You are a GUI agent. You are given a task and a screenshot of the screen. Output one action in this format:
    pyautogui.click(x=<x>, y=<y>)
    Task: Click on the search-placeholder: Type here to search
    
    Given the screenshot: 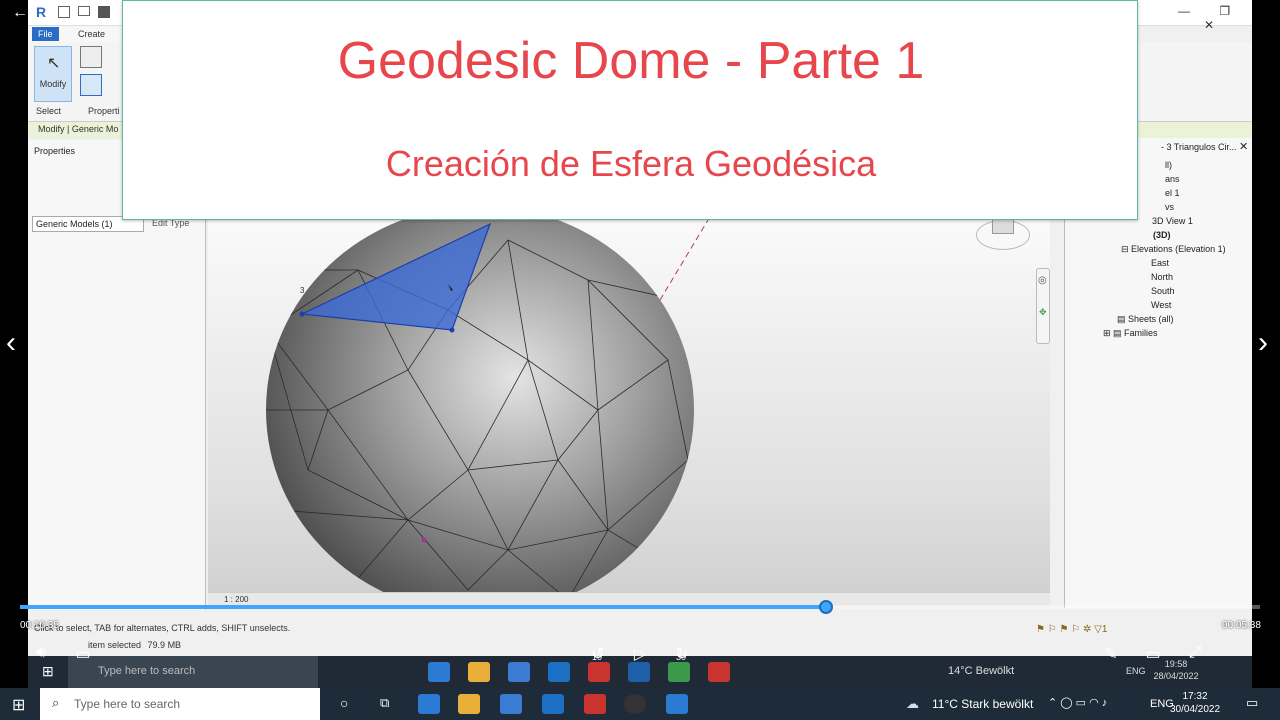 What is the action you would take?
    pyautogui.click(x=127, y=704)
    